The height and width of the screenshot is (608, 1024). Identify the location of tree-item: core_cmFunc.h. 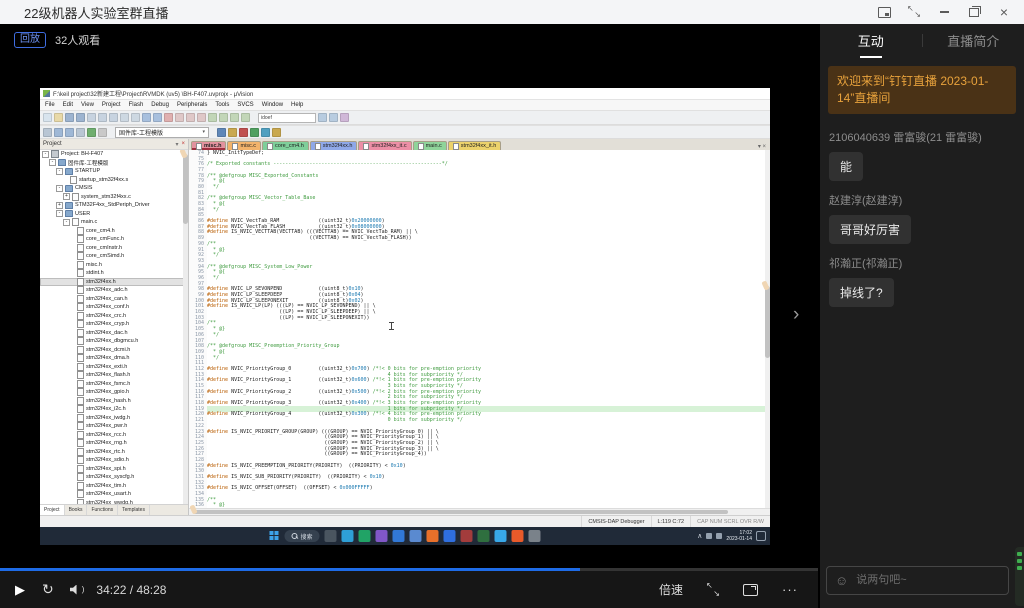
(114, 239).